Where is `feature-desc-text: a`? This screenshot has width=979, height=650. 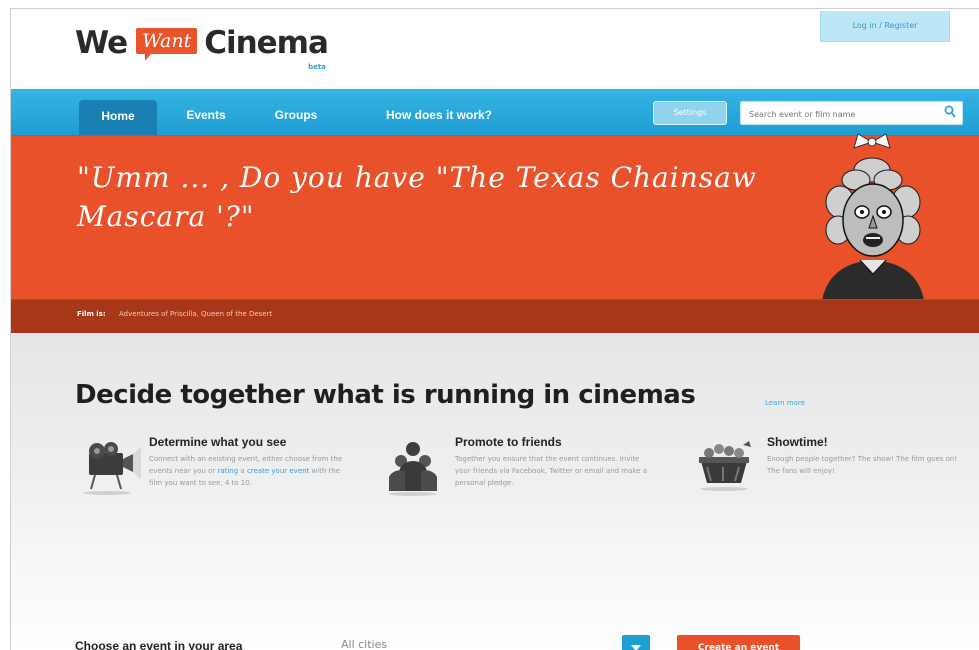 feature-desc-text: a is located at coordinates (242, 471).